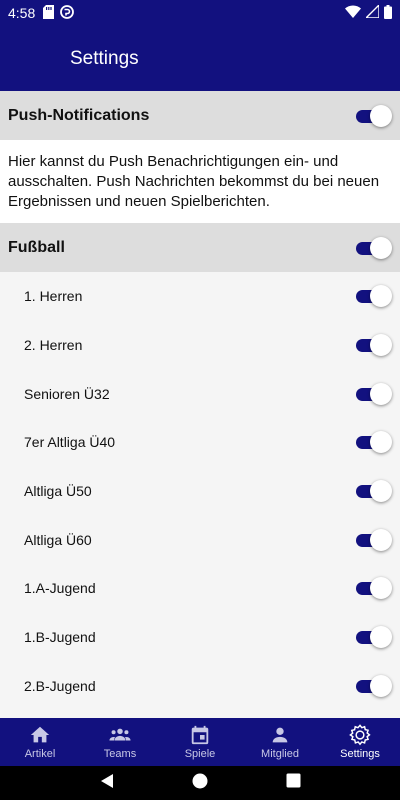  Describe the element at coordinates (200, 247) in the screenshot. I see `fussball-row: Fußball` at that location.